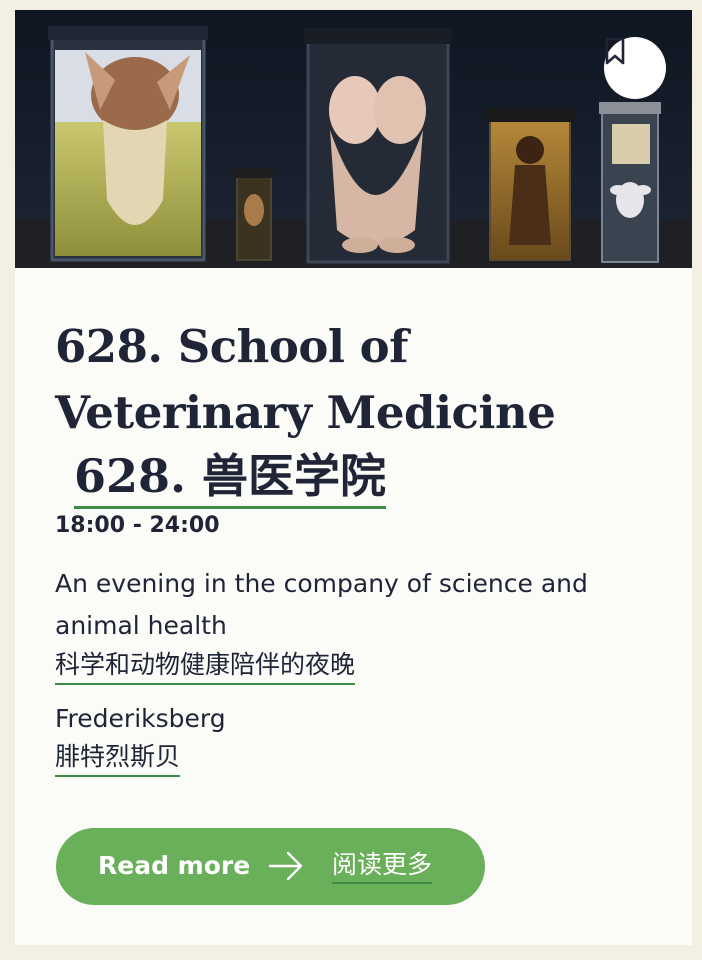 The height and width of the screenshot is (960, 702). Describe the element at coordinates (205, 666) in the screenshot. I see `event-description-translation: 科学和动物健康陪伴的夜晚` at that location.